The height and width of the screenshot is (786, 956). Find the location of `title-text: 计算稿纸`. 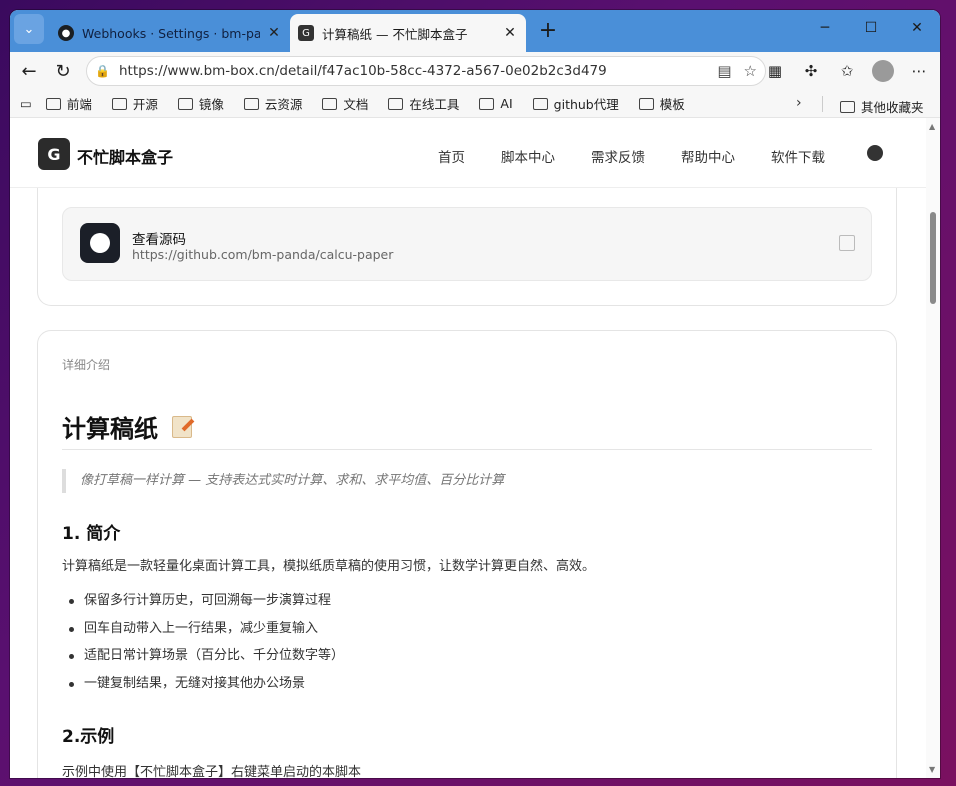

title-text: 计算稿纸 is located at coordinates (110, 429).